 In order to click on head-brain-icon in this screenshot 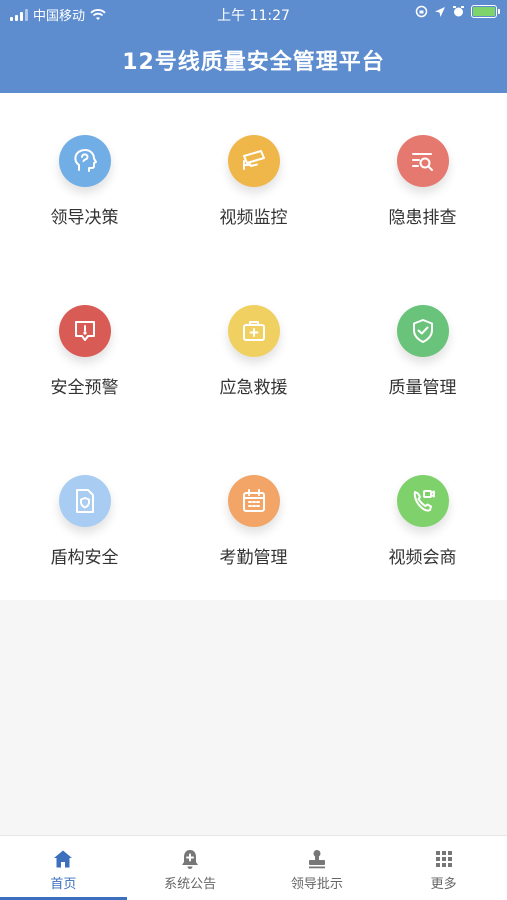, I will do `click(85, 160)`.